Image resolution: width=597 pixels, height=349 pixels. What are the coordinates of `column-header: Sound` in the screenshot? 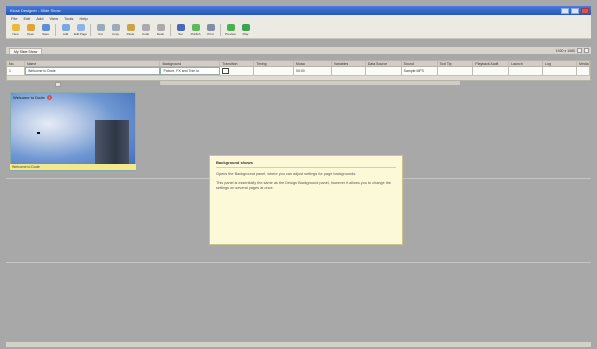 It's located at (420, 63).